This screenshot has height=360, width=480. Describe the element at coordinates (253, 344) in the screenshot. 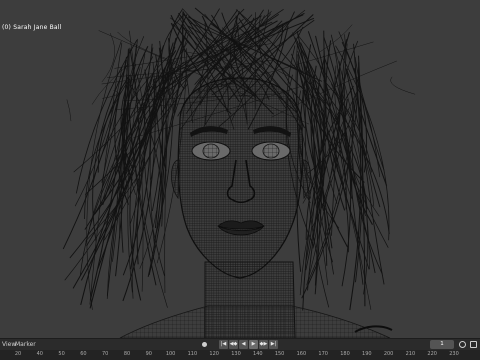

I see `play-icon: ▶` at that location.